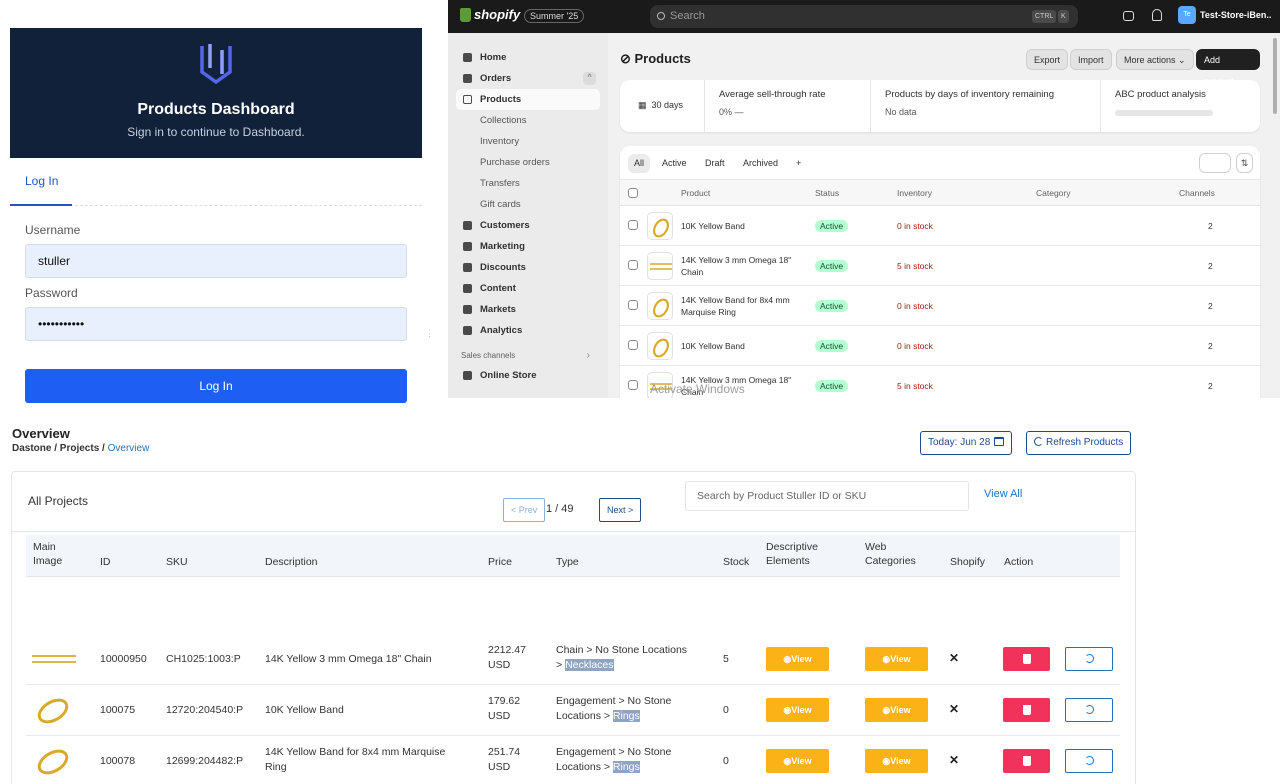  What do you see at coordinates (528, 162) in the screenshot?
I see `sidebar-item-purchase-orders: Purchase orders` at bounding box center [528, 162].